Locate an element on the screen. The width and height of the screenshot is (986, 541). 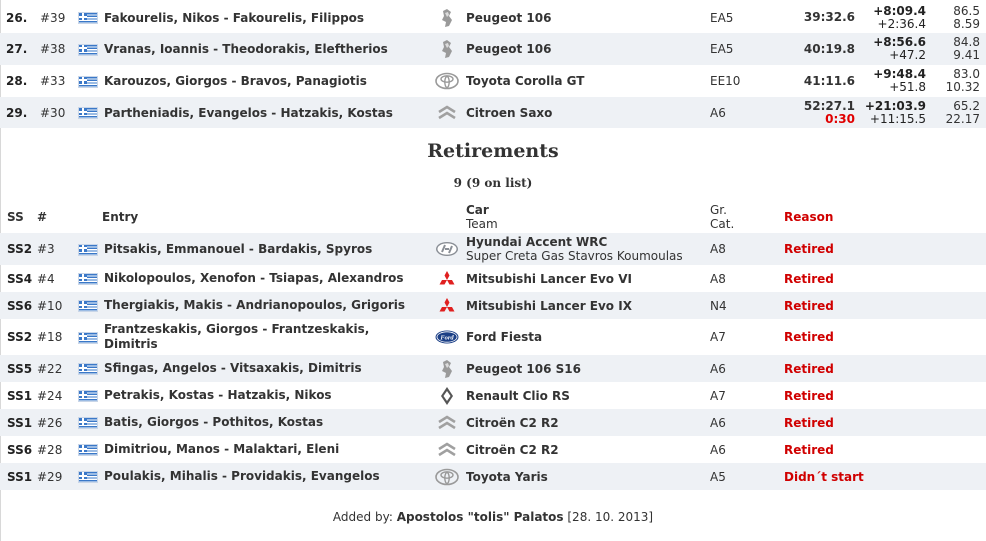
result-number: #33 is located at coordinates (53, 81).